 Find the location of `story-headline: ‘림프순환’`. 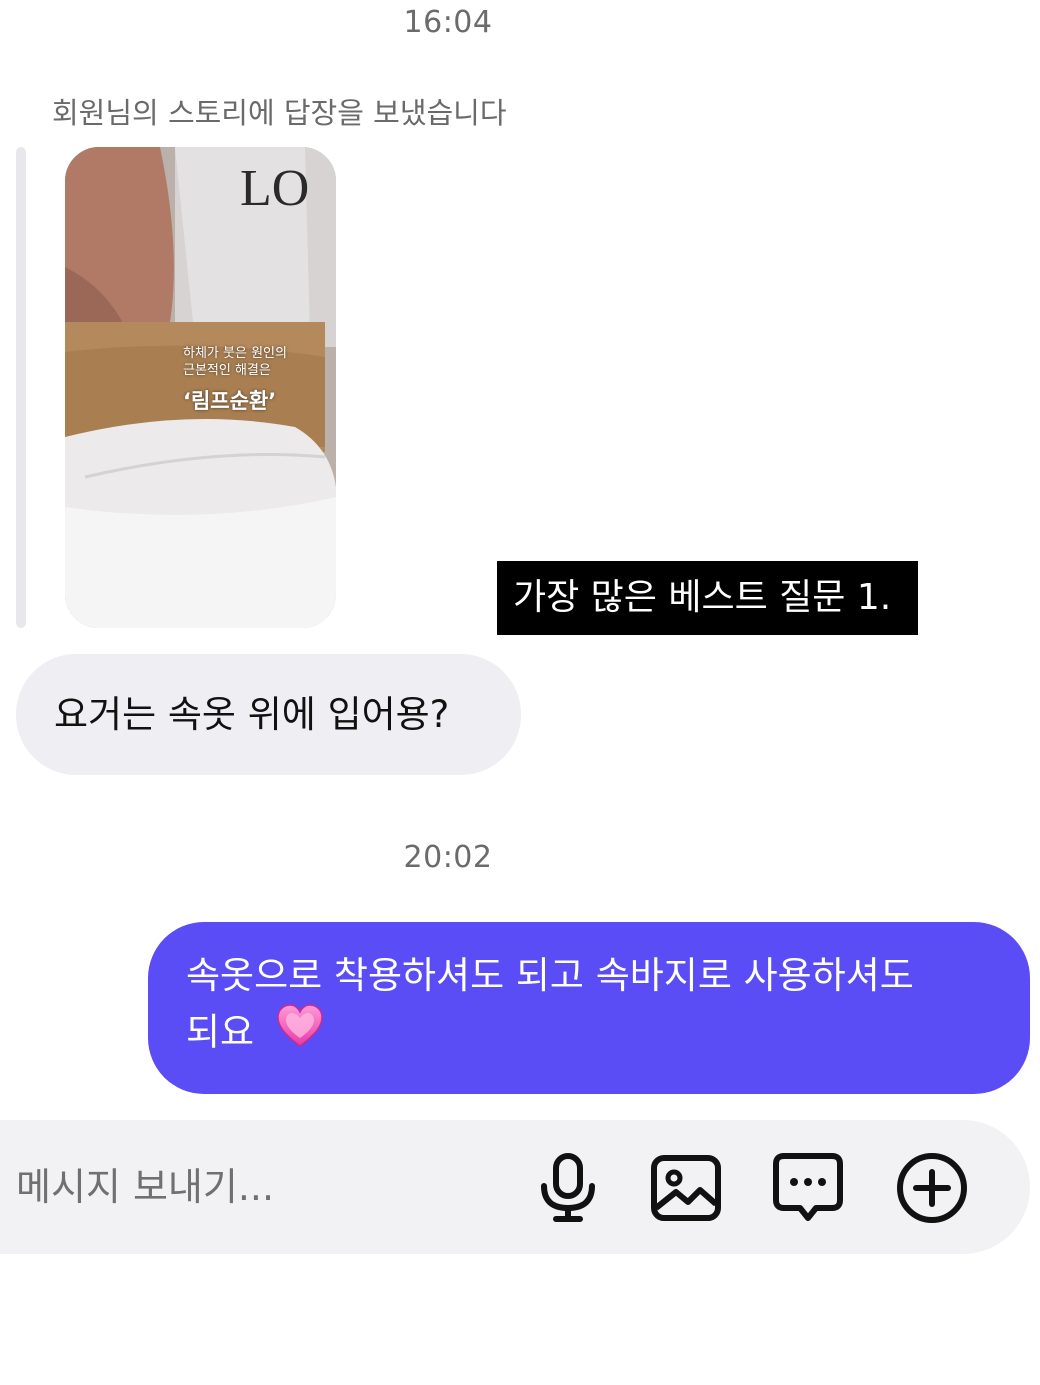

story-headline: ‘림프순환’ is located at coordinates (230, 401).